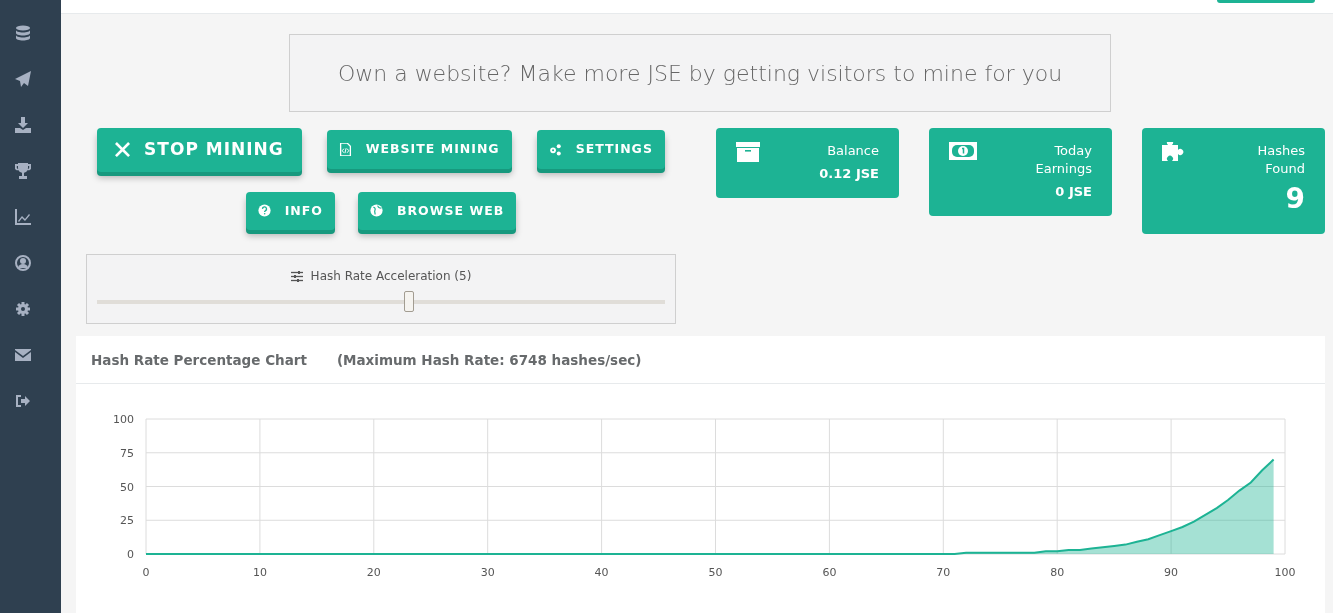  Describe the element at coordinates (373, 573) in the screenshot. I see `x-tick-label: 20` at that location.